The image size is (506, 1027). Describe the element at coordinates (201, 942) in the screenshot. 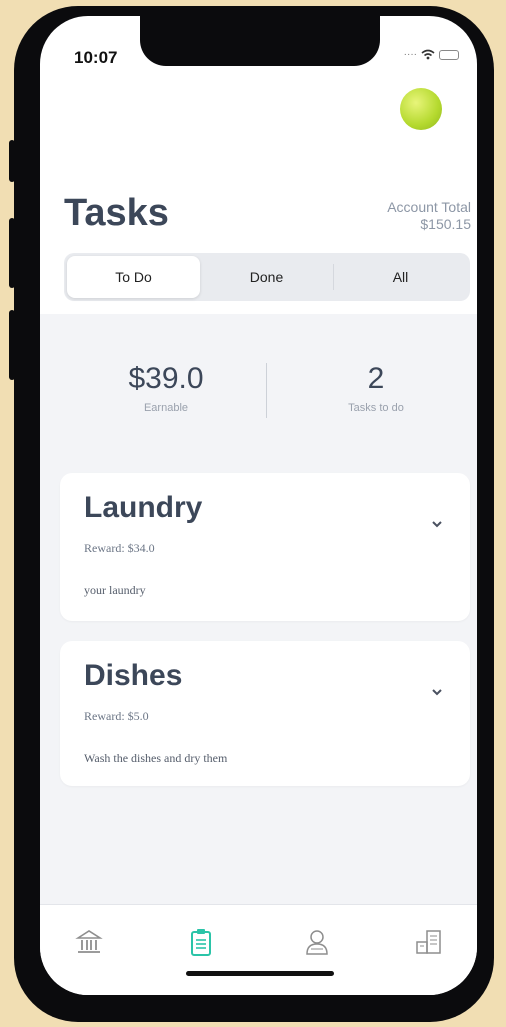

I see `clipboard-icon` at that location.